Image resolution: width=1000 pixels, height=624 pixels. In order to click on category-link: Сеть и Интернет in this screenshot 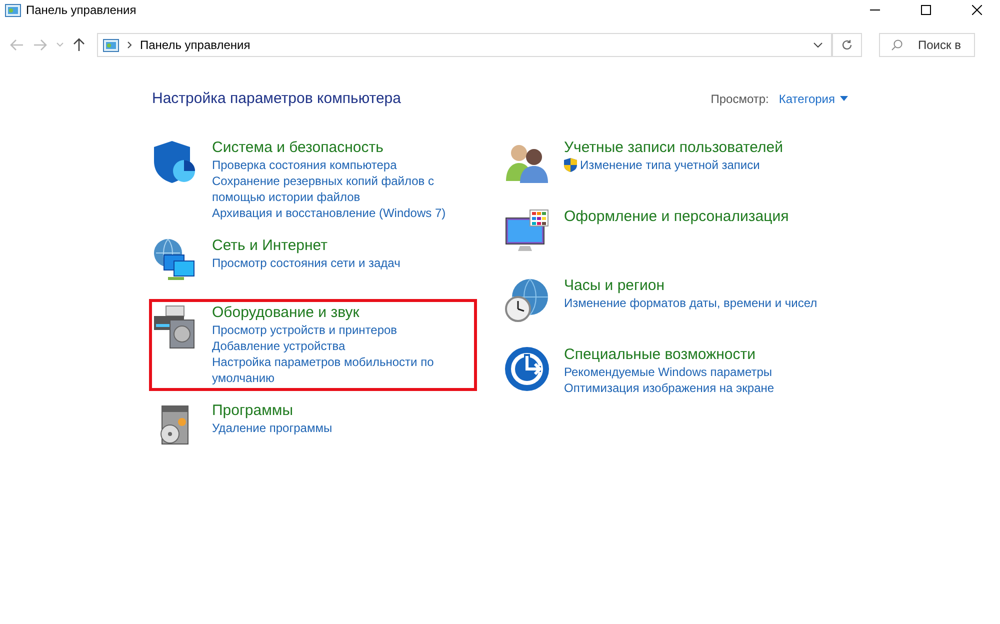, I will do `click(343, 245)`.